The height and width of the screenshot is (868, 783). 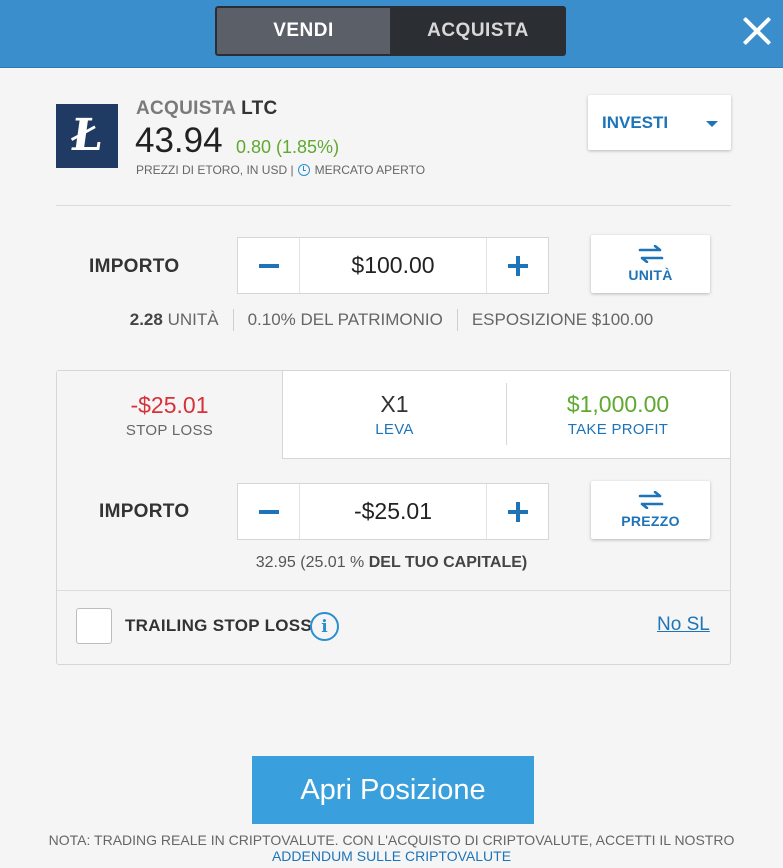 What do you see at coordinates (650, 264) in the screenshot?
I see `units-toggle-button: UNITÀ` at bounding box center [650, 264].